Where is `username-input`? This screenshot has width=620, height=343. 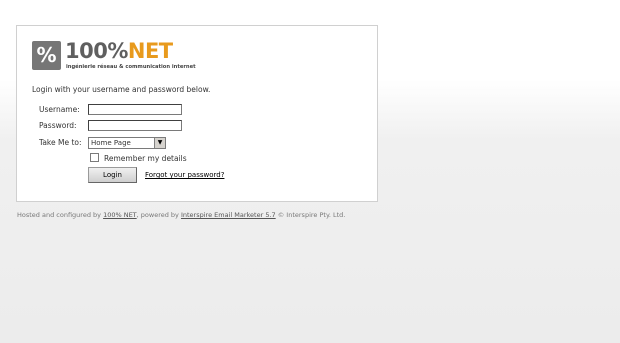 username-input is located at coordinates (135, 109).